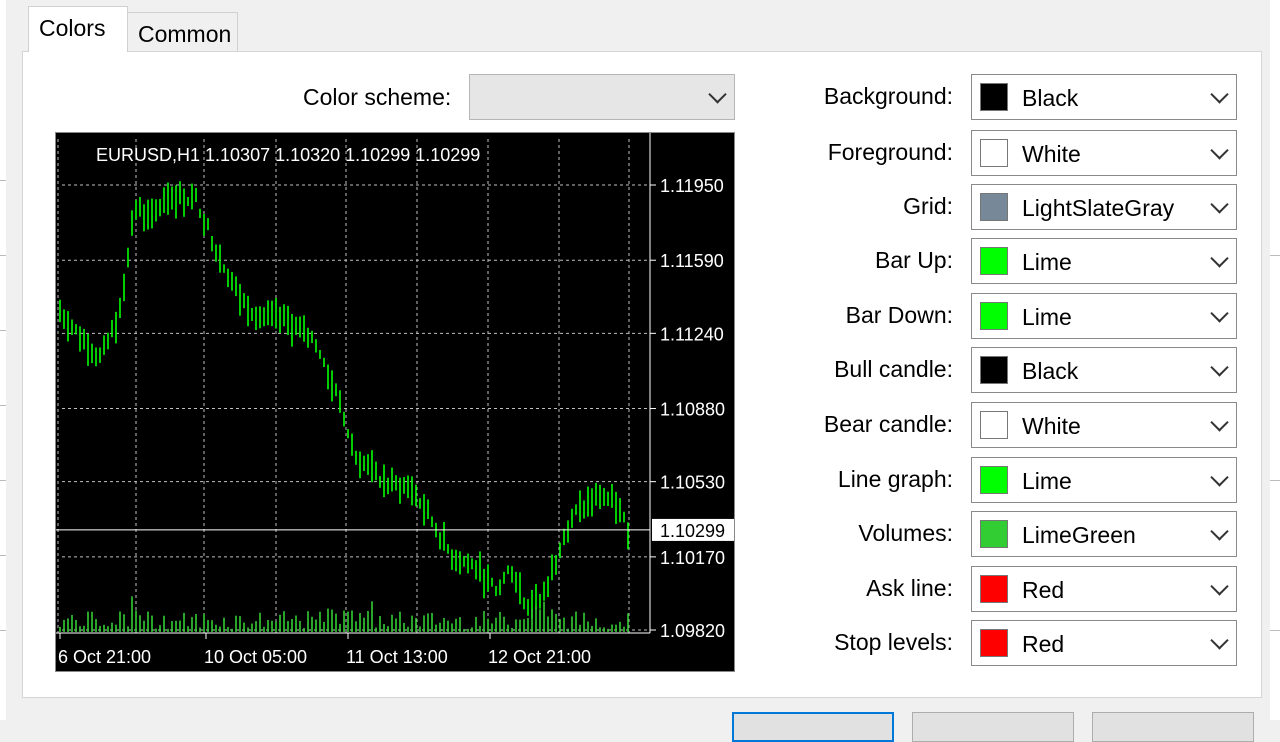 The width and height of the screenshot is (1280, 742). I want to click on foreground-label: Foreground:, so click(890, 152).